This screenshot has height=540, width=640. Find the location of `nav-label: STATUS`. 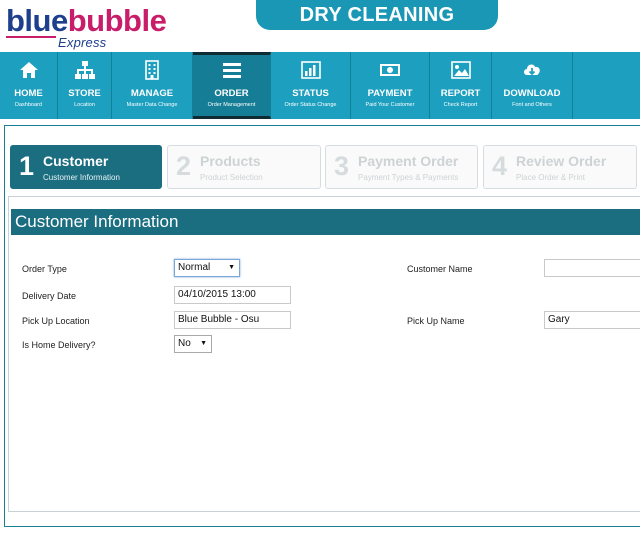

nav-label: STATUS is located at coordinates (310, 93).